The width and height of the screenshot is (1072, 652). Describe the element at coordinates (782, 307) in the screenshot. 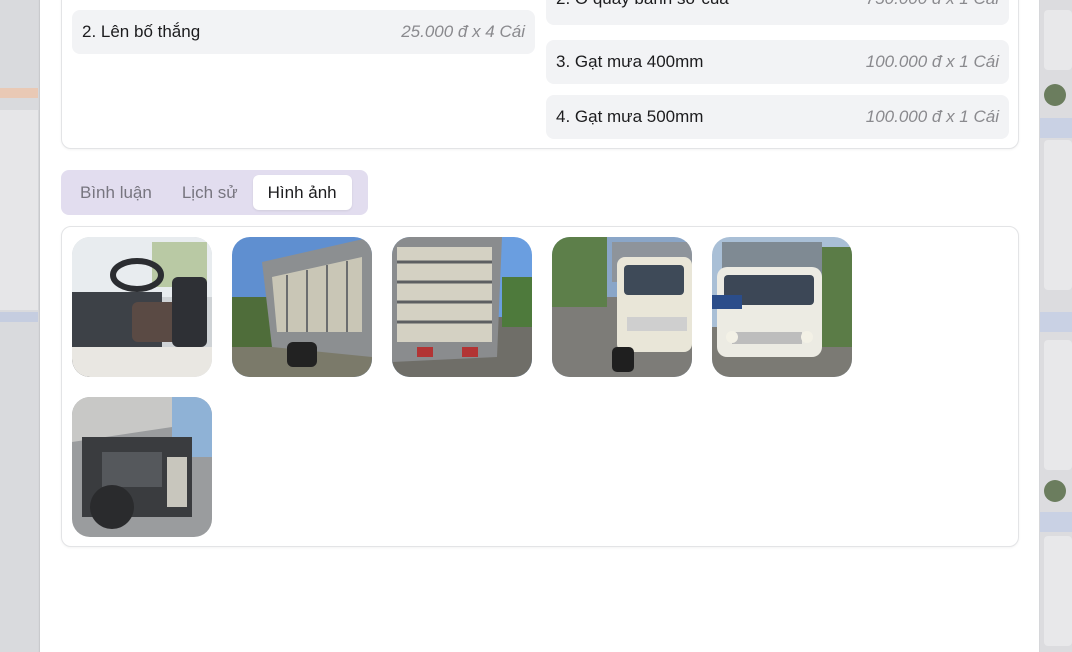

I see `truck-front-photo` at that location.